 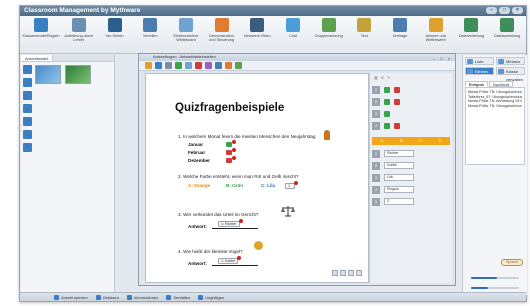 I want to click on answer-field: 1: Richter, so click(x=229, y=224).